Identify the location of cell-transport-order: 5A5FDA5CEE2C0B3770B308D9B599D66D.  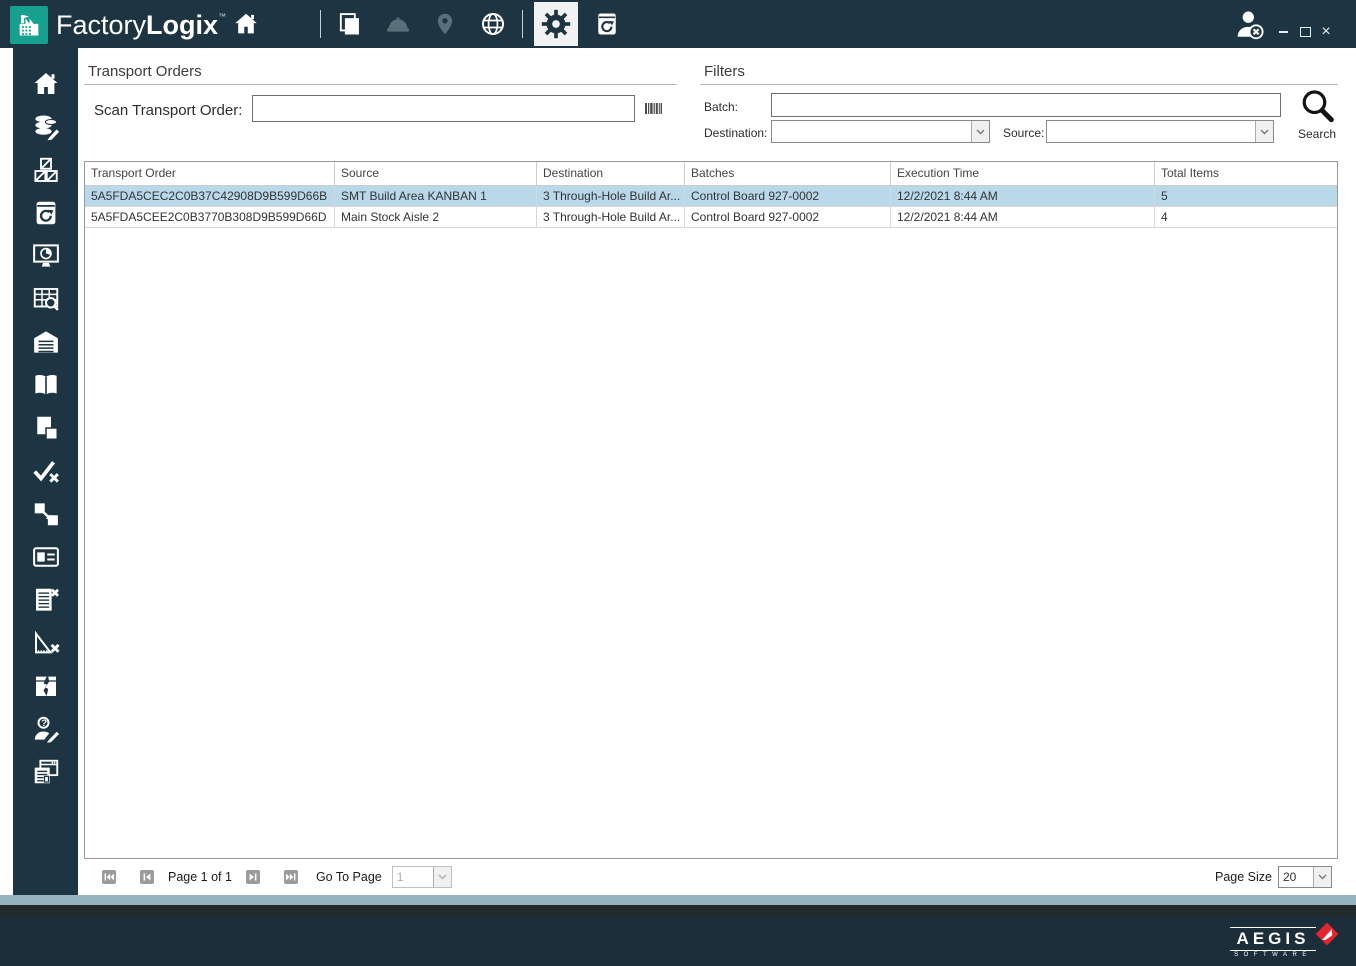
(210, 217).